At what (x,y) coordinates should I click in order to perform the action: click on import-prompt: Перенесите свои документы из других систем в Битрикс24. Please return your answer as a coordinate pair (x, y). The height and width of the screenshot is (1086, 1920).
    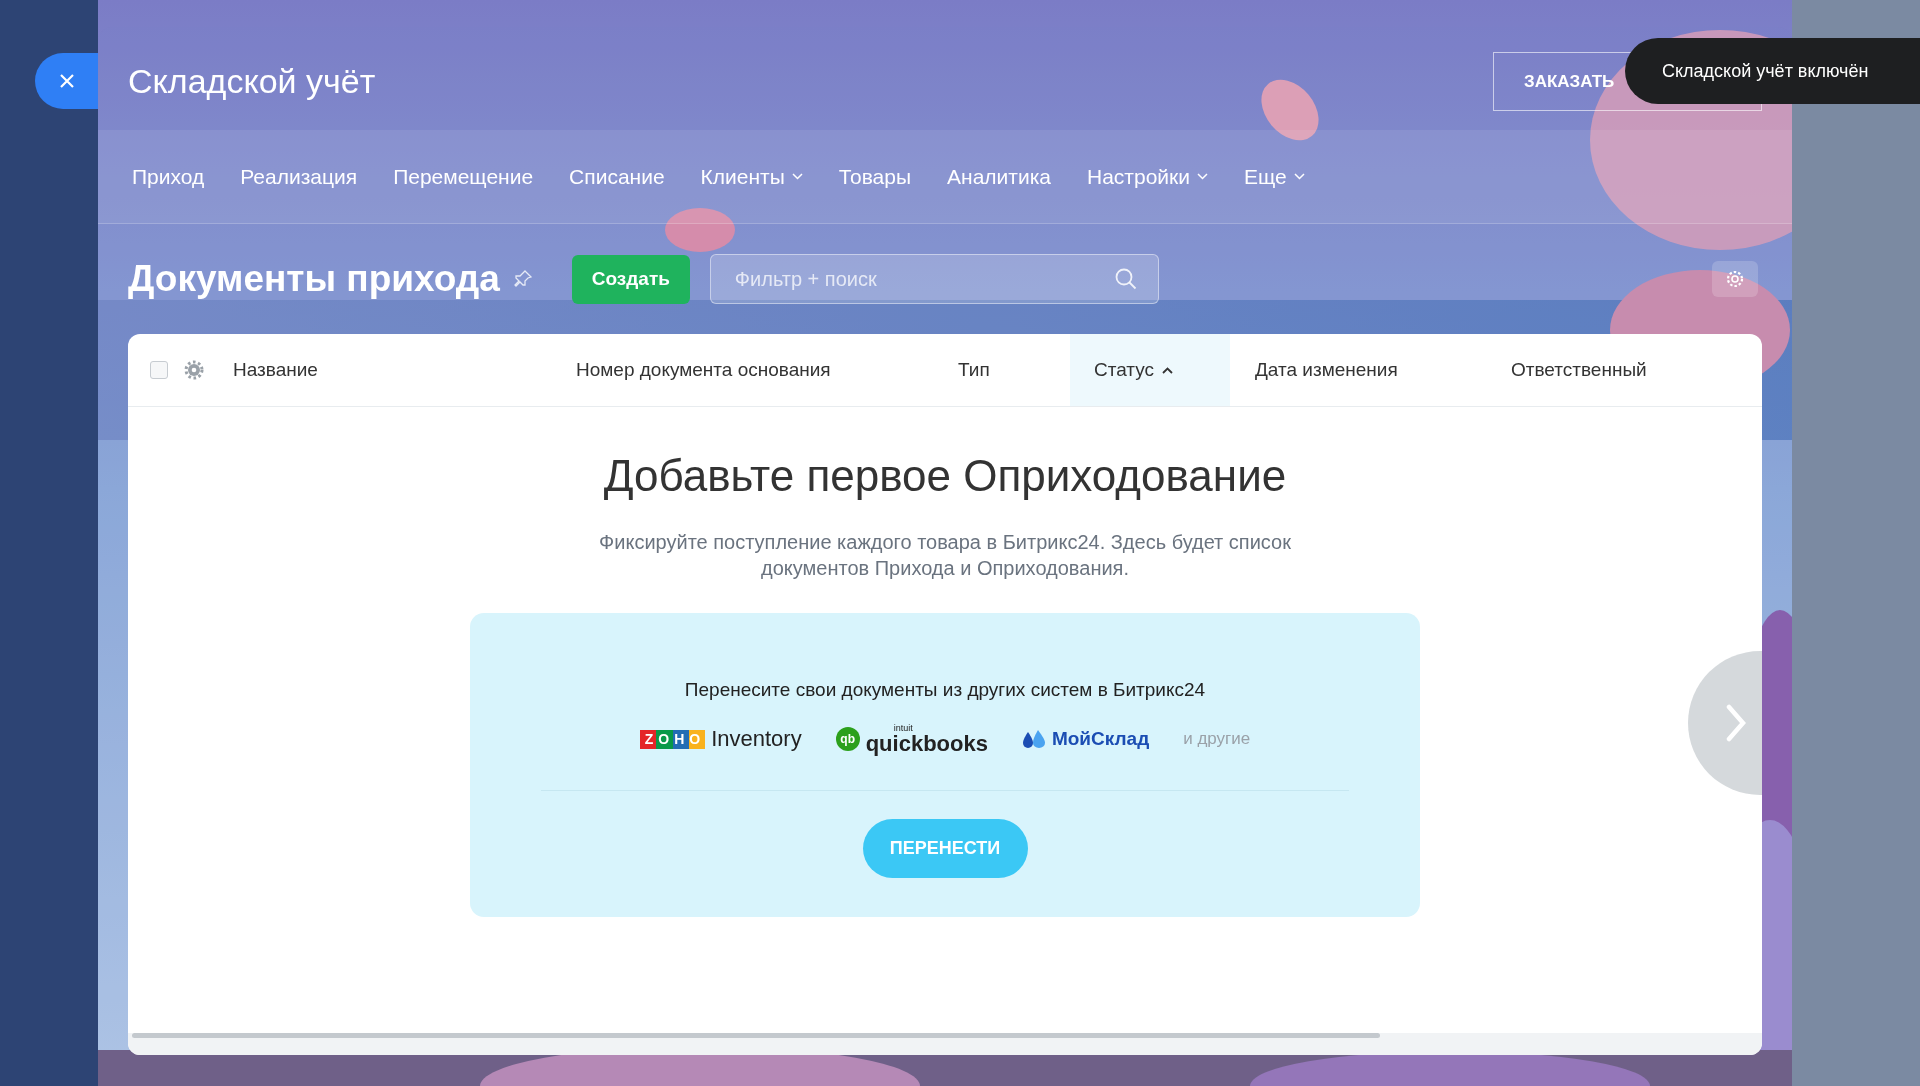
    Looking at the image, I should click on (945, 690).